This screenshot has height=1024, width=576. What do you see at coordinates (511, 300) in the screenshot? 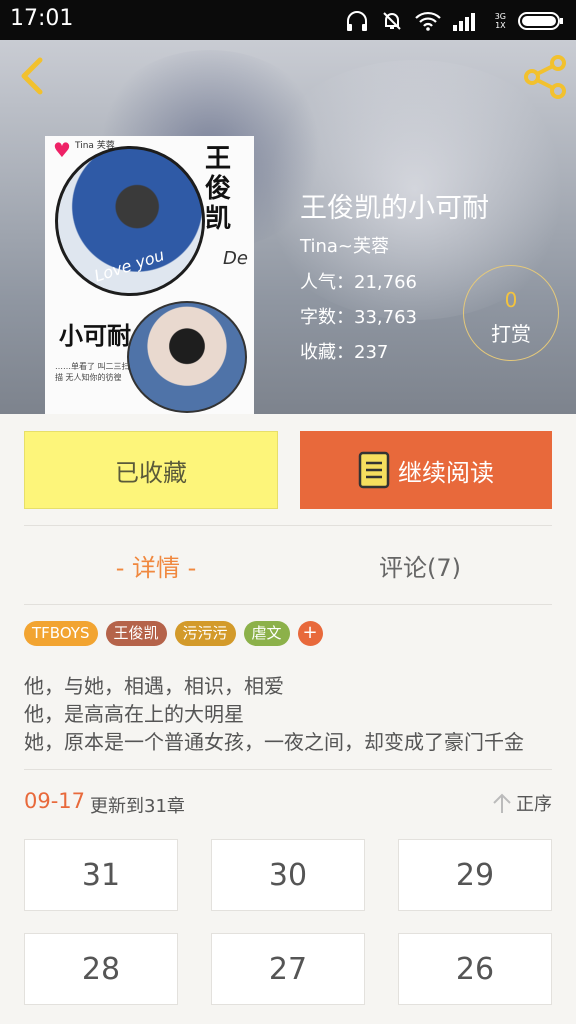
I see `reward-value: 0` at bounding box center [511, 300].